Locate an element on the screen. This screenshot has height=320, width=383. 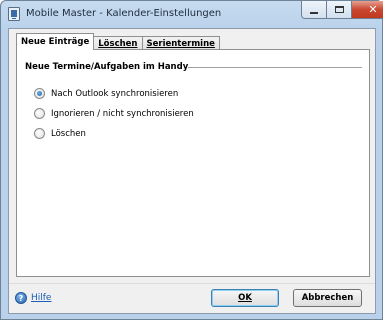
group-title: Neue Termine/Aufgaben im Handy is located at coordinates (107, 67).